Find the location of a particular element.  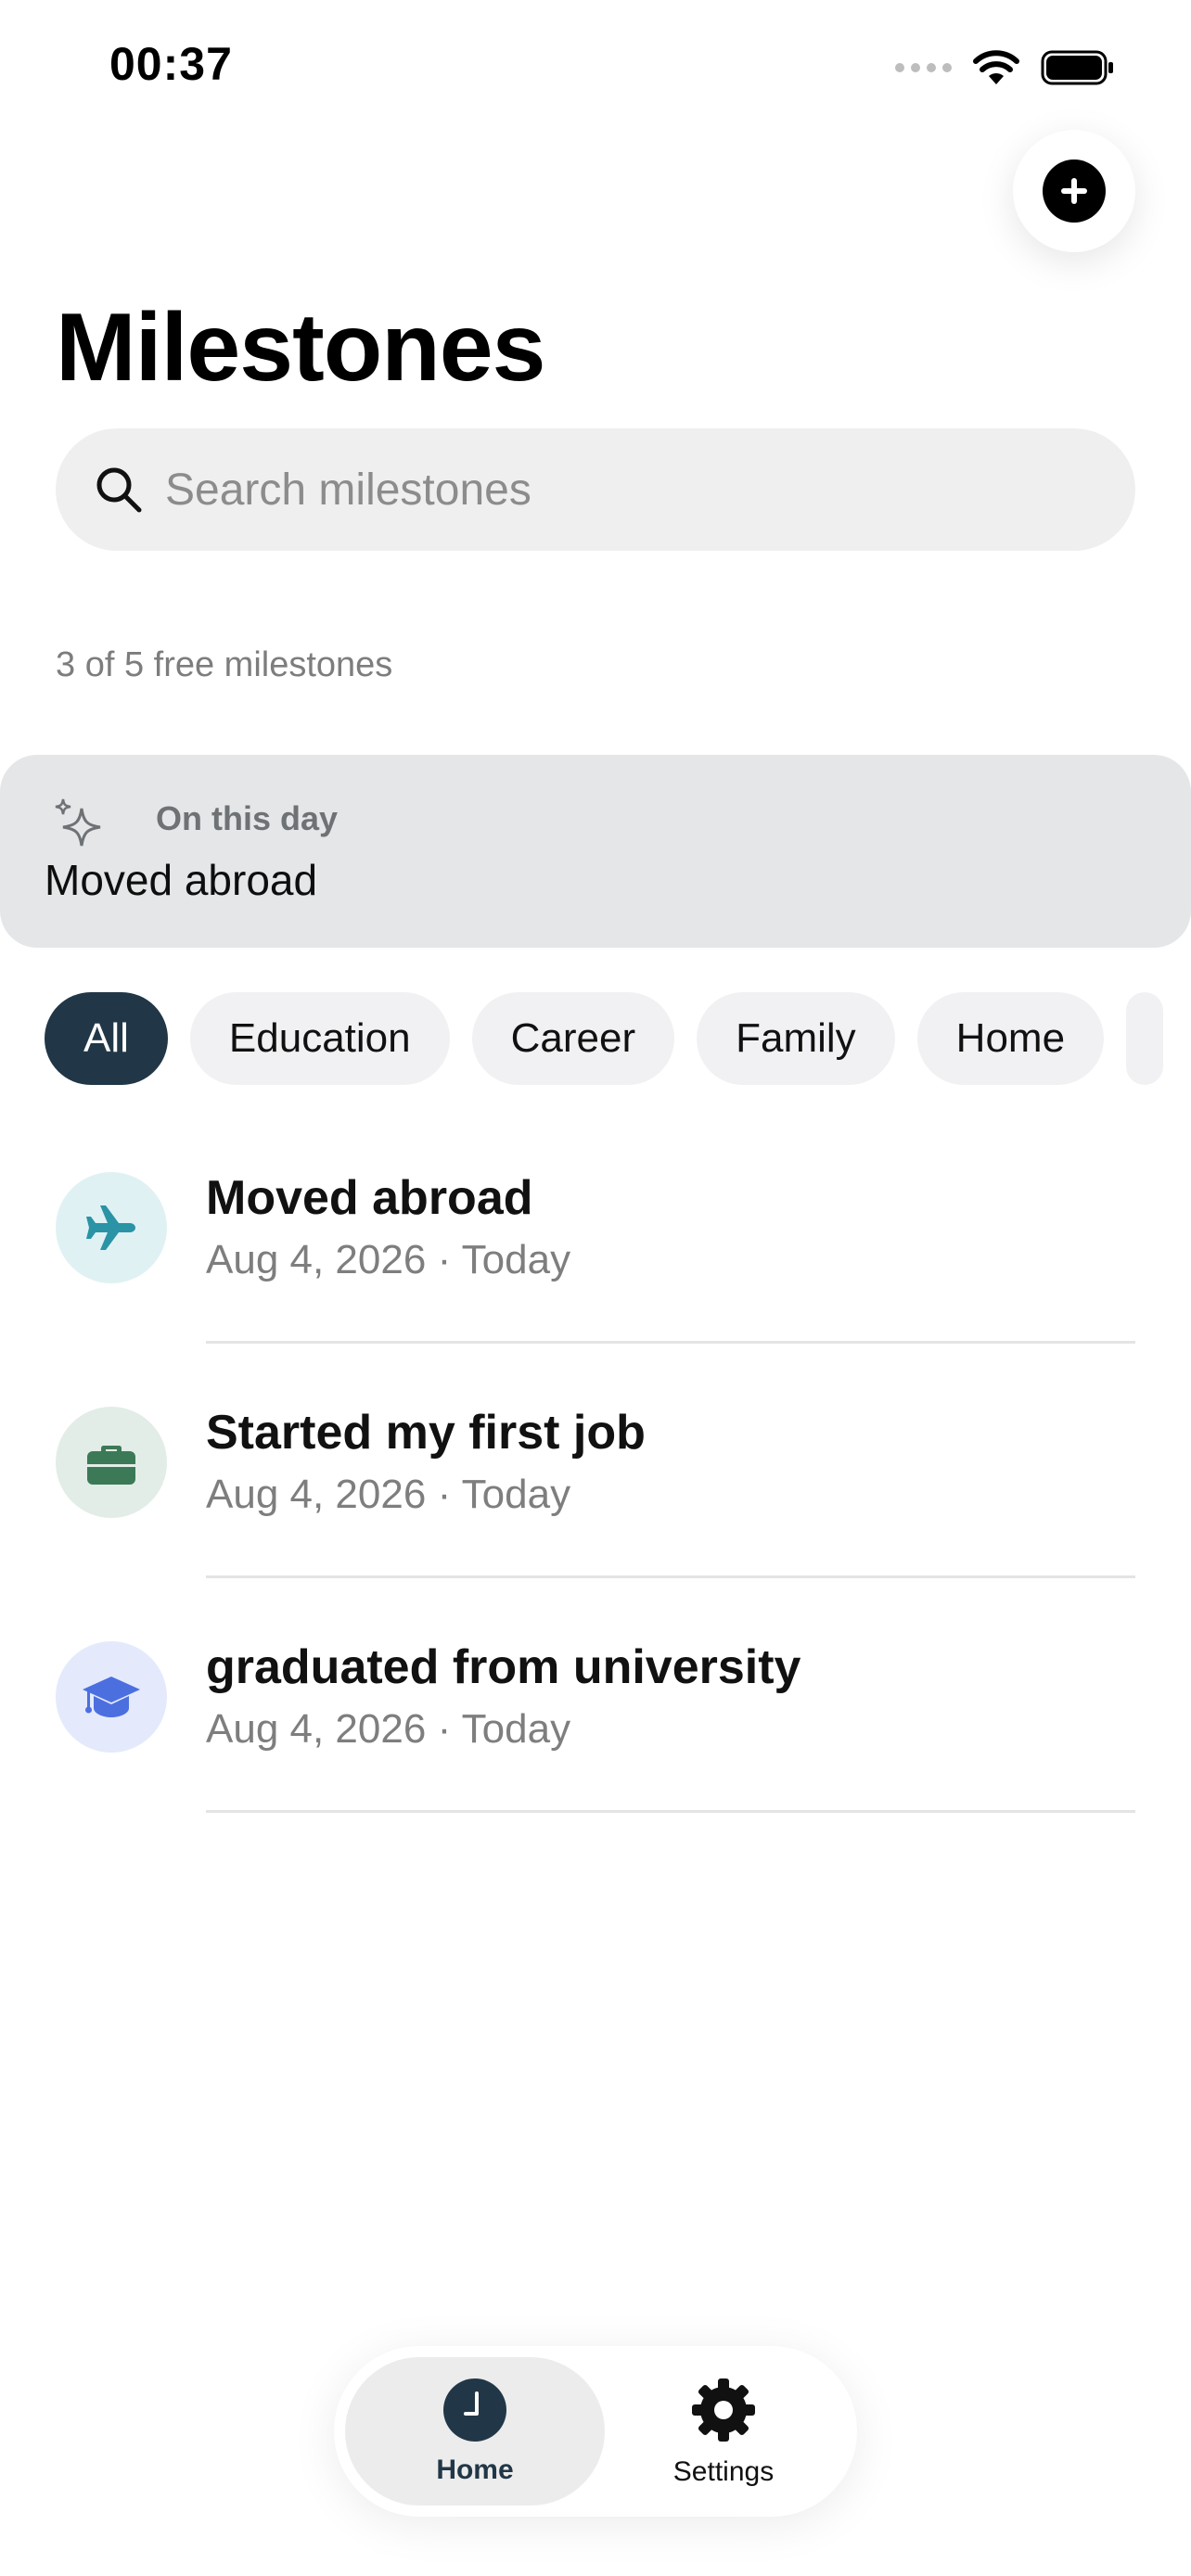

filter-chip-all: All is located at coordinates (106, 1038).